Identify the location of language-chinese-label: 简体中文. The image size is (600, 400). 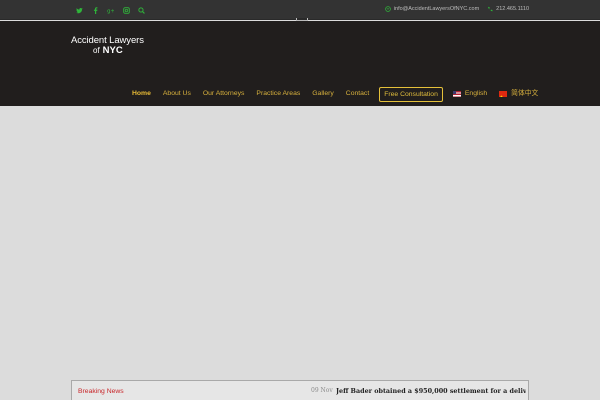
(525, 93).